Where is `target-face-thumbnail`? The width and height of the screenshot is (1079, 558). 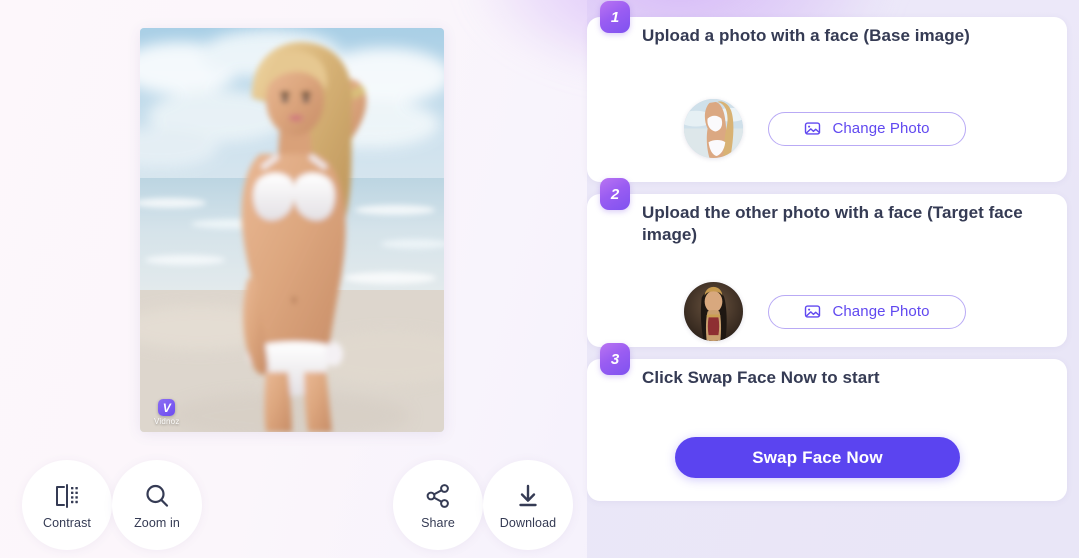
target-face-thumbnail is located at coordinates (713, 311).